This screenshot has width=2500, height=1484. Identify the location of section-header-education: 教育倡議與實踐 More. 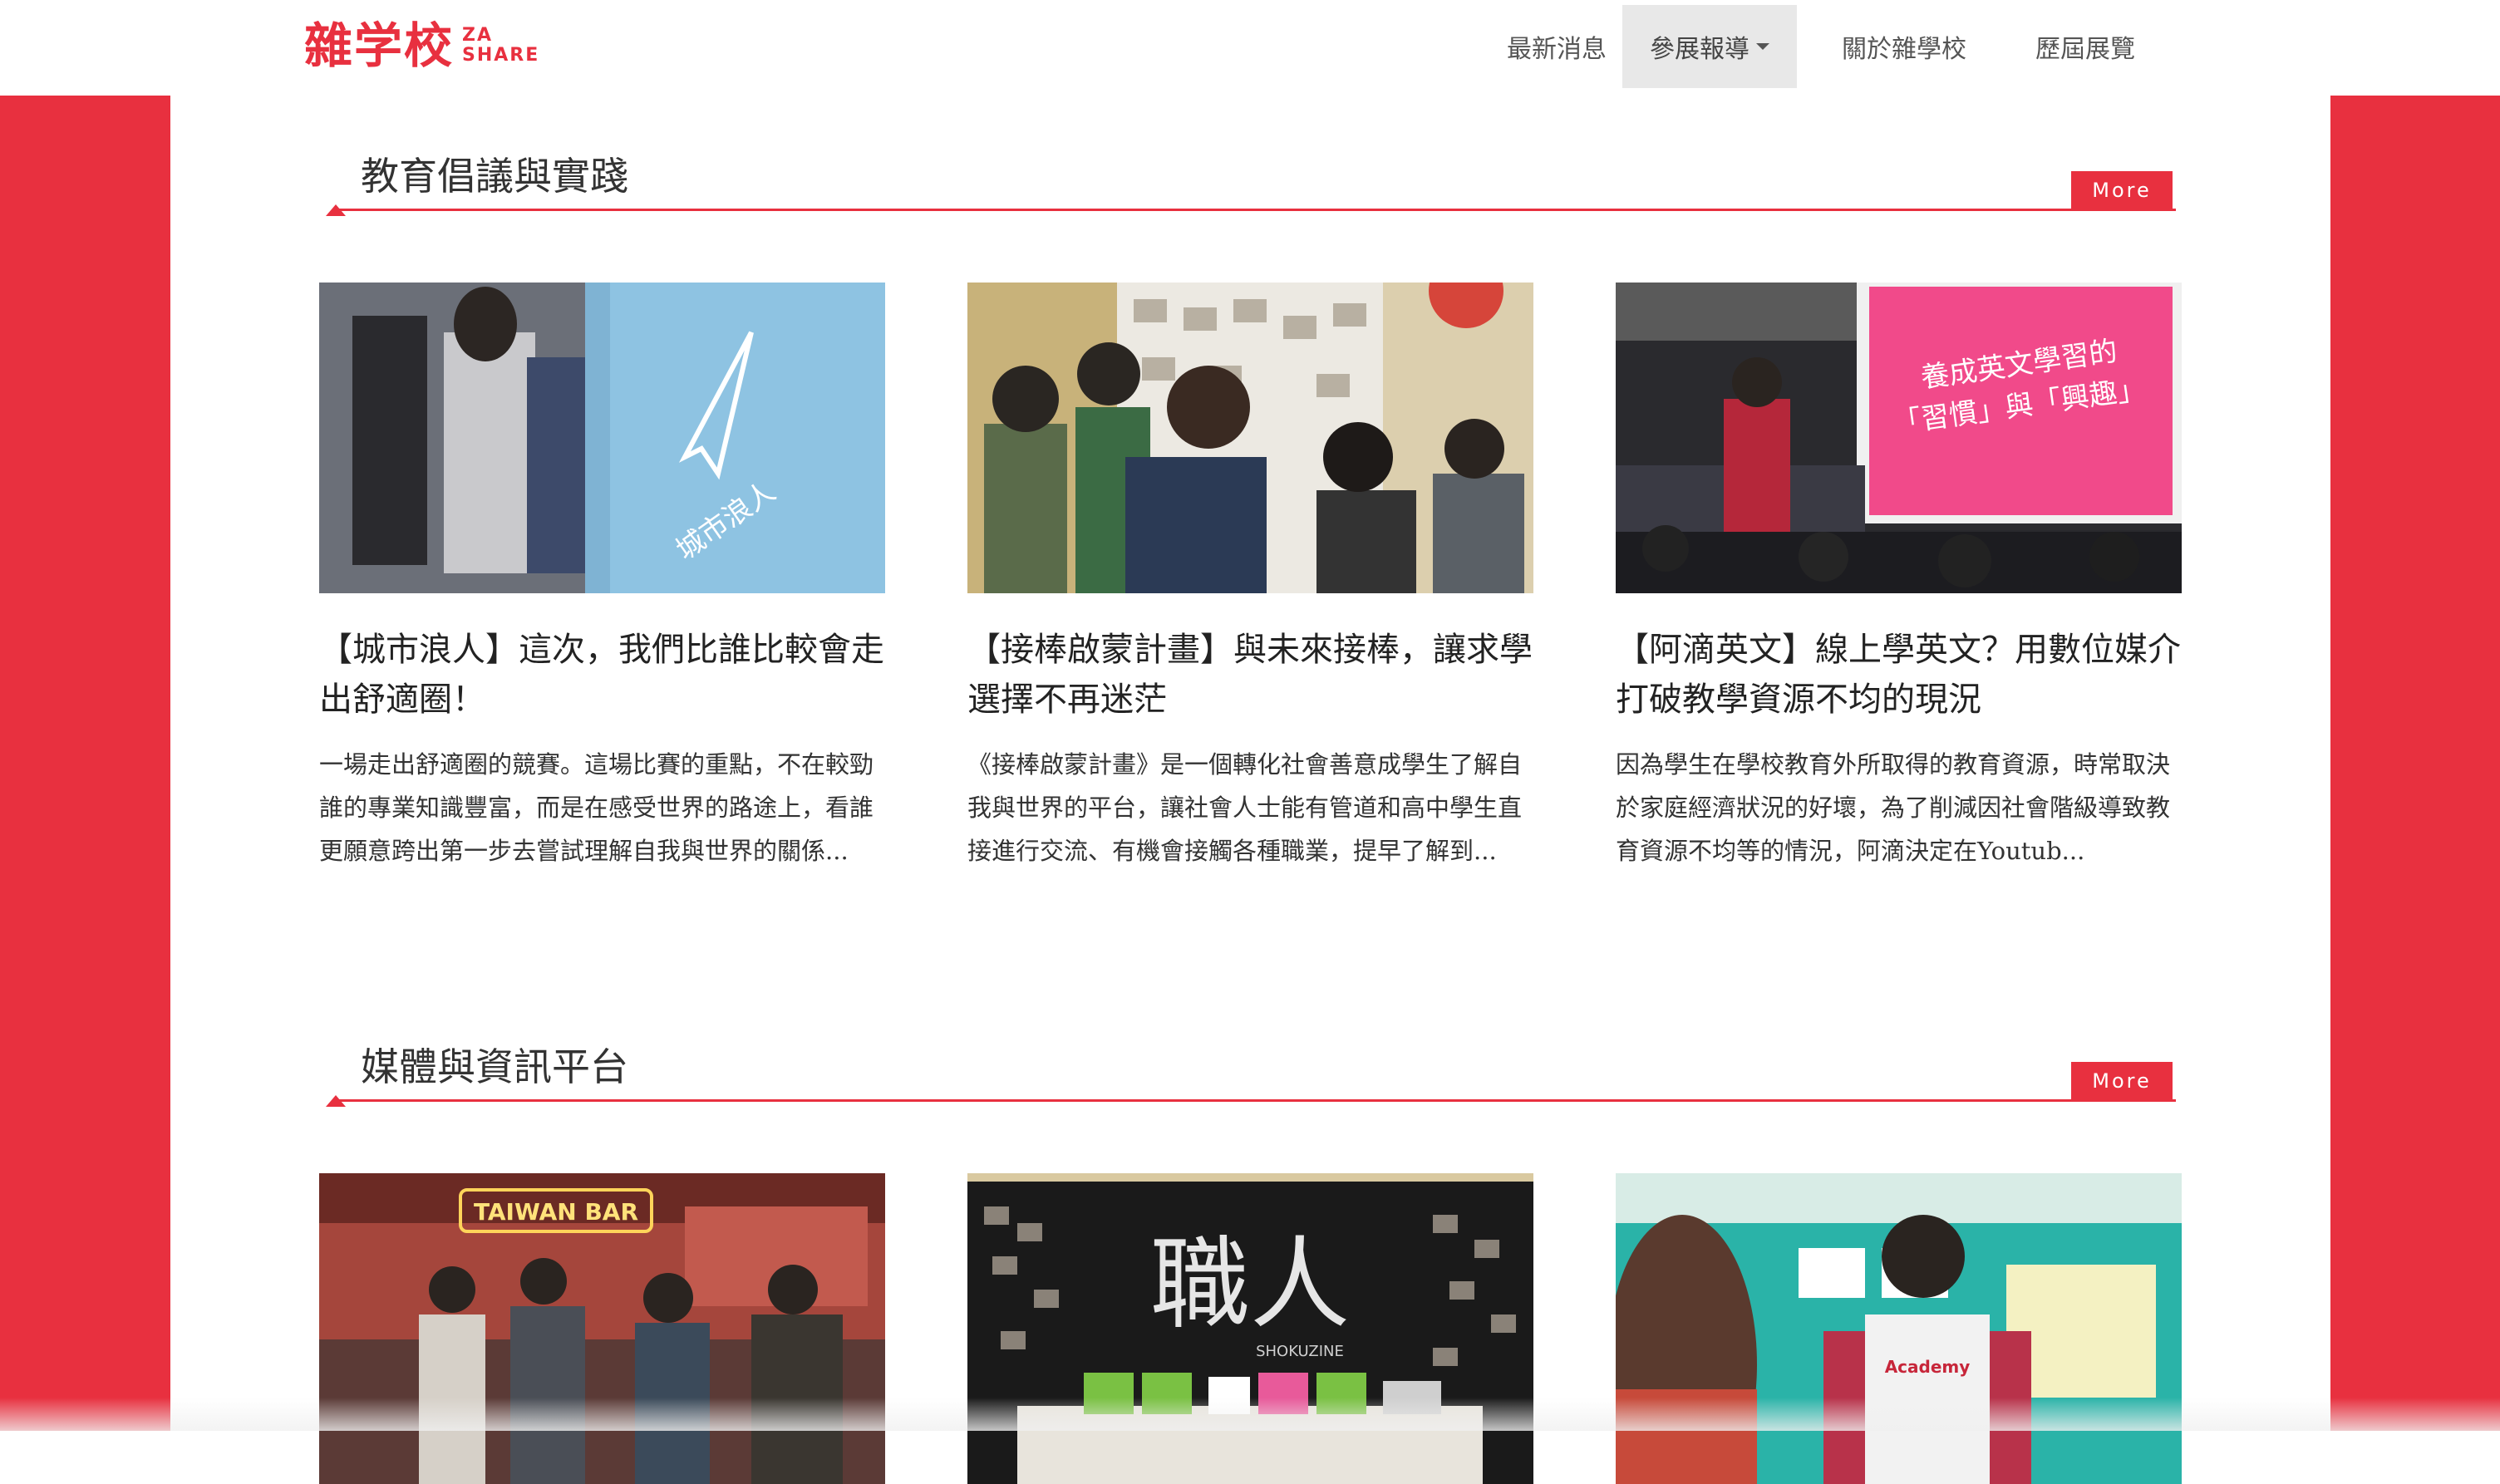
(1251, 183).